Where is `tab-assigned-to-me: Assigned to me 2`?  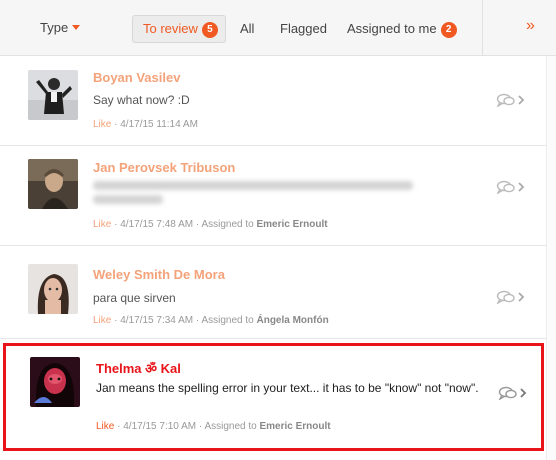 tab-assigned-to-me: Assigned to me 2 is located at coordinates (402, 29).